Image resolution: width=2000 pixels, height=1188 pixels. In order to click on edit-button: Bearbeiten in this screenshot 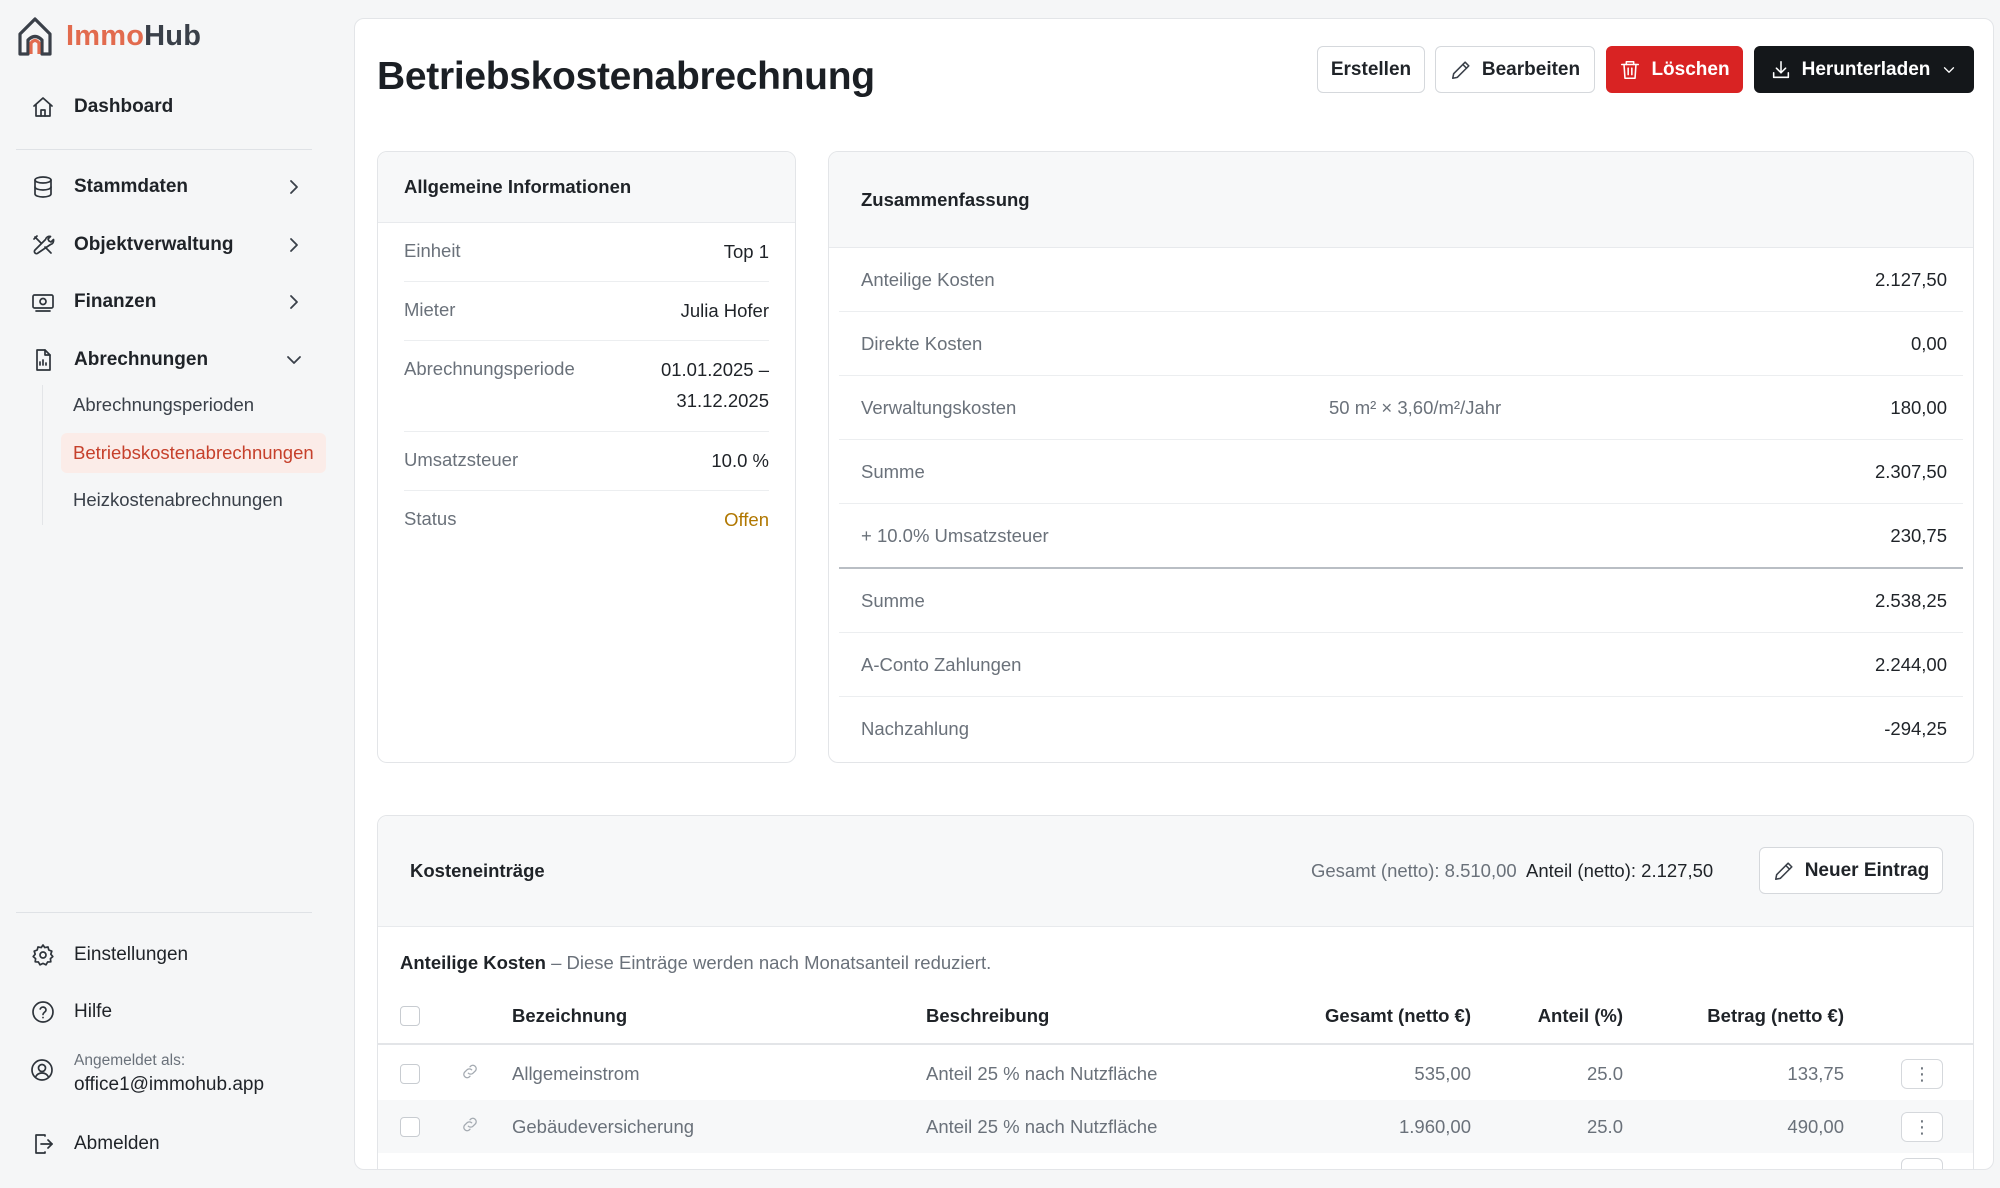, I will do `click(1515, 69)`.